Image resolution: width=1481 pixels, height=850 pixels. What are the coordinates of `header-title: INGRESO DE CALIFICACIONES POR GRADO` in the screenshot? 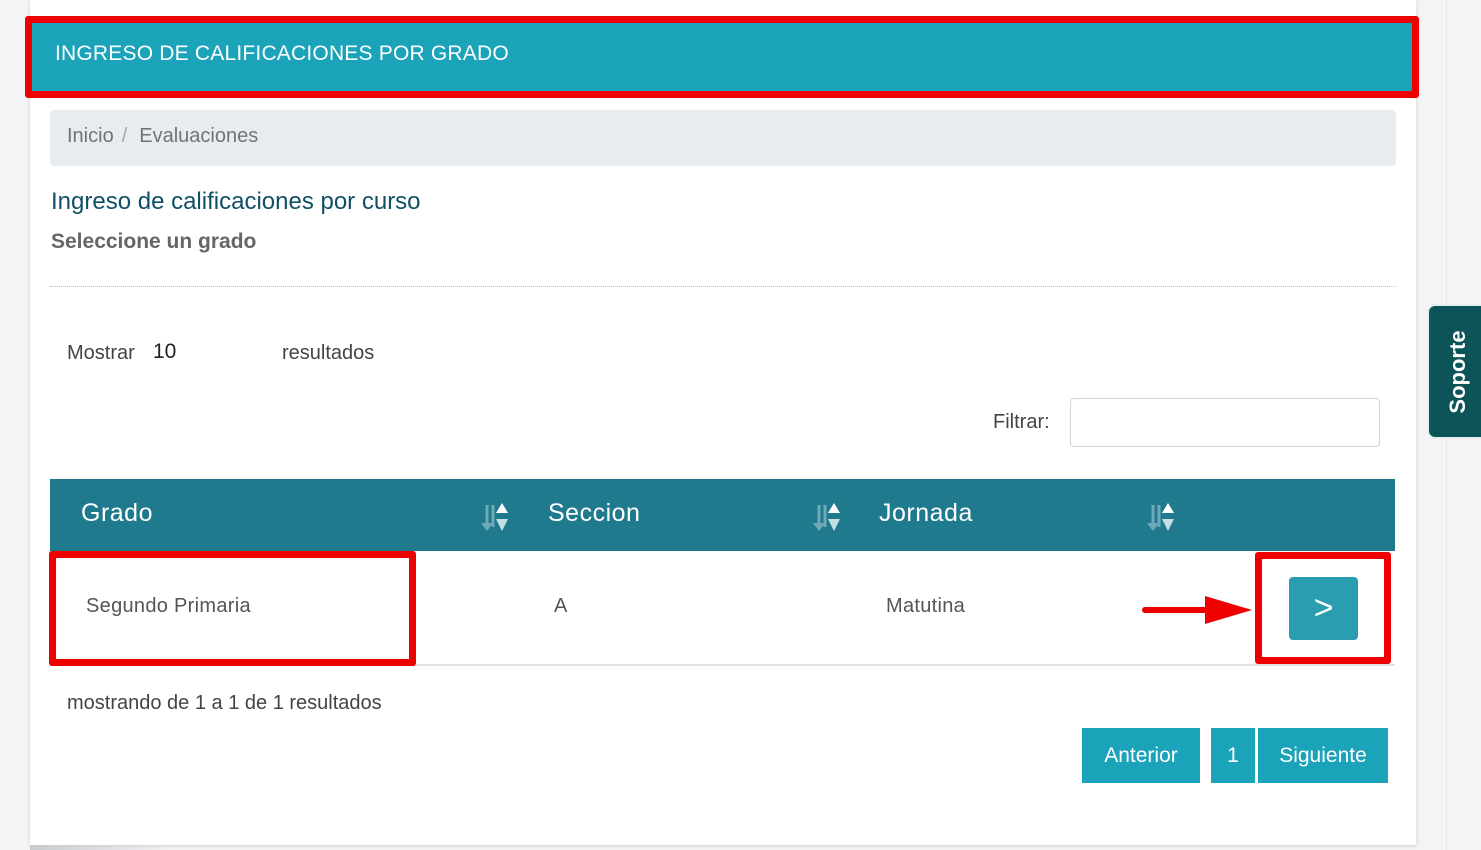 It's located at (282, 53).